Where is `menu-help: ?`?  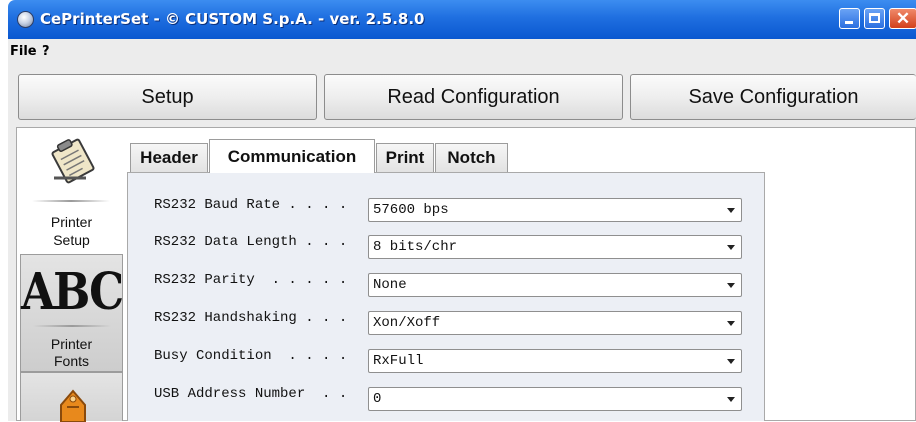 menu-help: ? is located at coordinates (46, 51).